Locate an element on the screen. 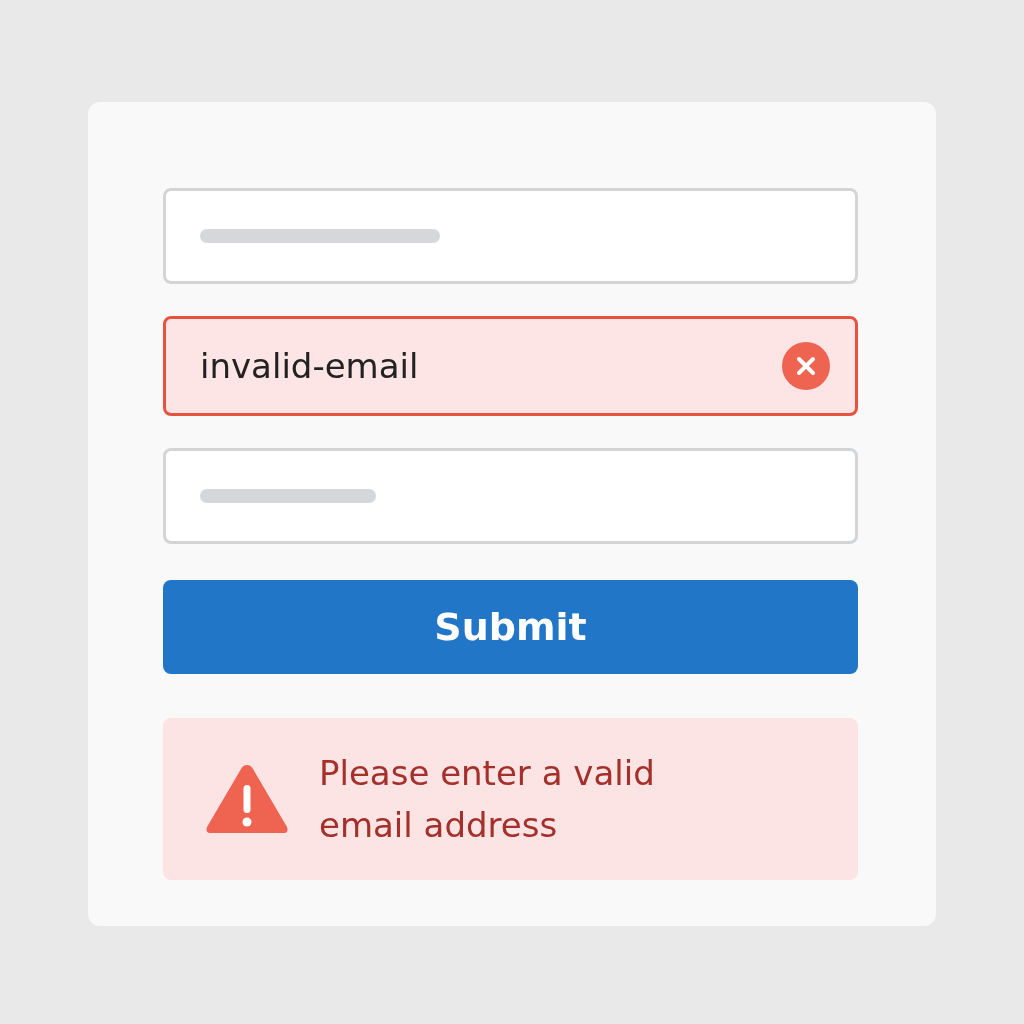 The width and height of the screenshot is (1024, 1024). clear-icon is located at coordinates (806, 366).